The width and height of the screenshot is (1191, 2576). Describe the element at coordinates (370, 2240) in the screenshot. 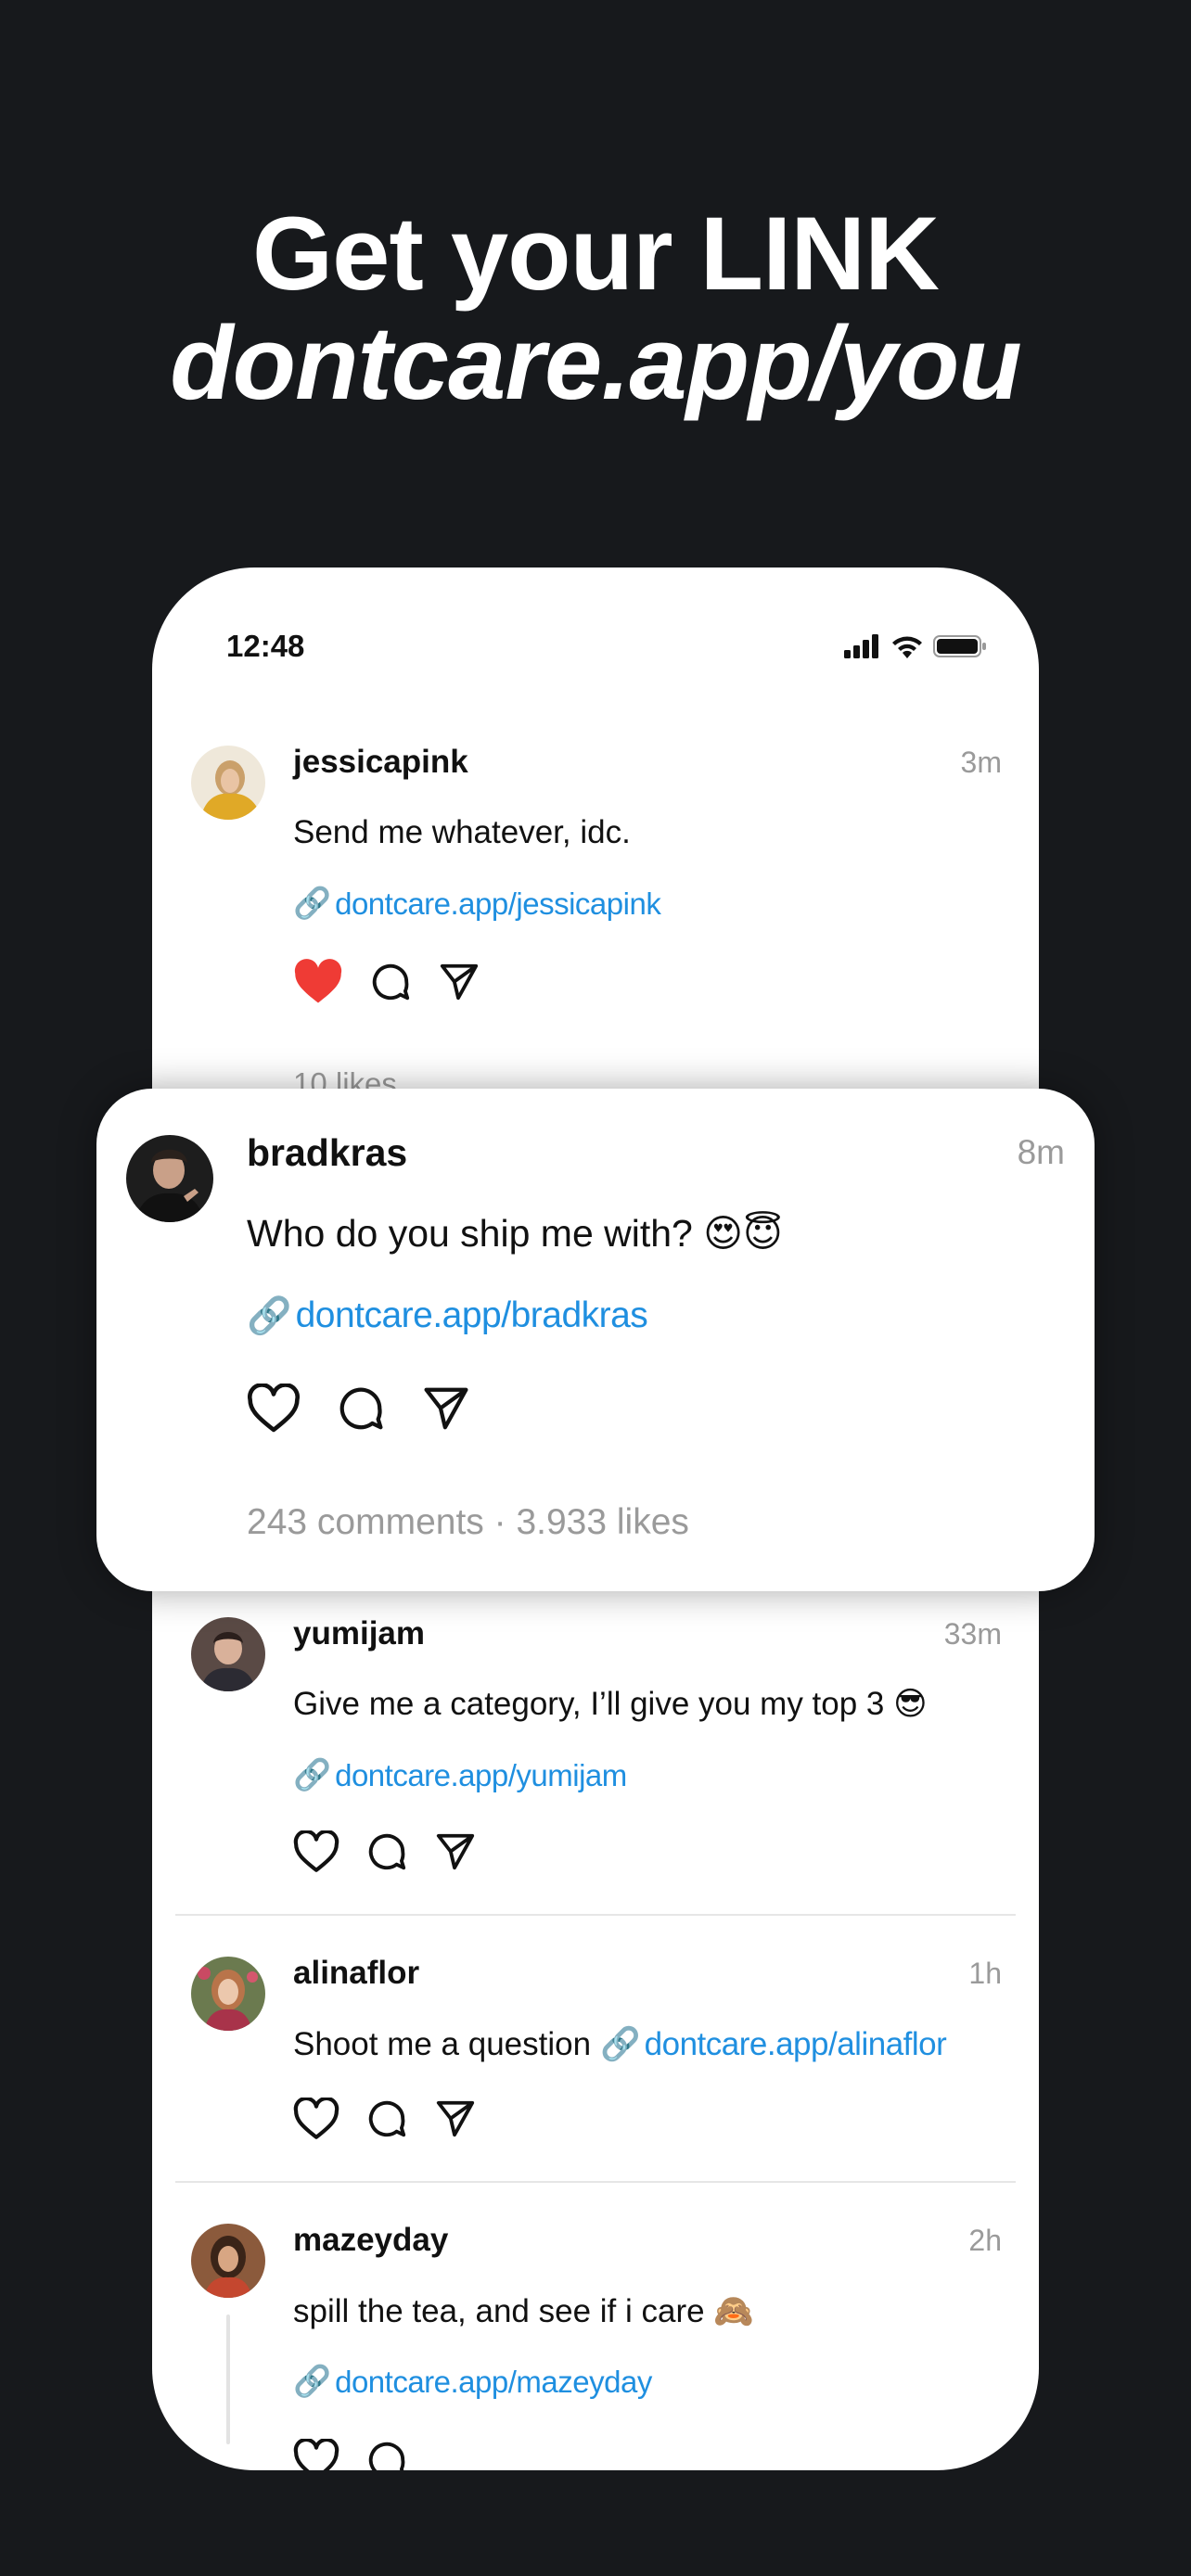

I see `username: mazeyday` at that location.